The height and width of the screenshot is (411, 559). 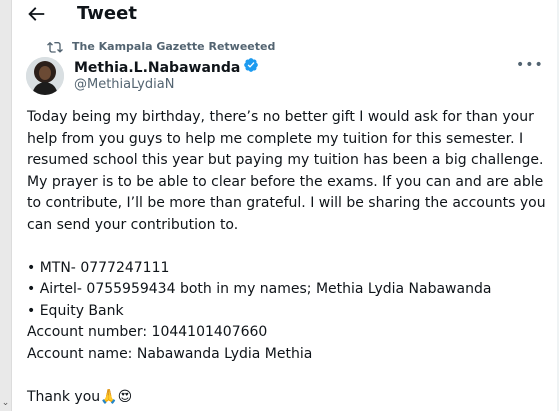 What do you see at coordinates (5, 403) in the screenshot?
I see `scroll-down-icon: ⌄` at bounding box center [5, 403].